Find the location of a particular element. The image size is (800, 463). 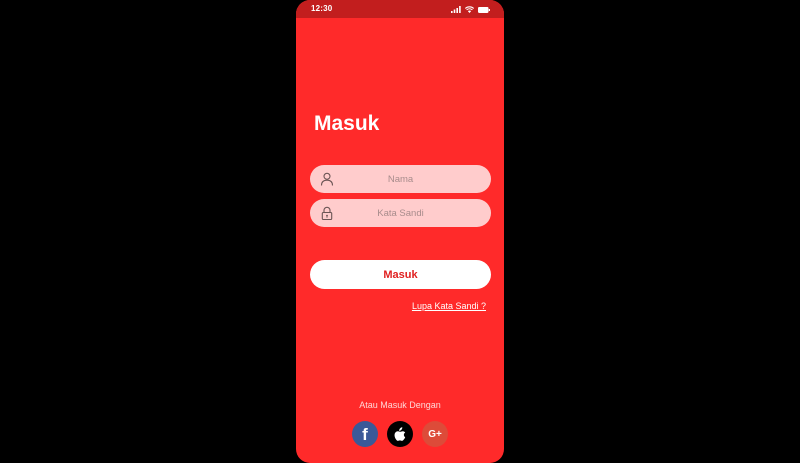

google-plus-icon: G+ is located at coordinates (435, 434).